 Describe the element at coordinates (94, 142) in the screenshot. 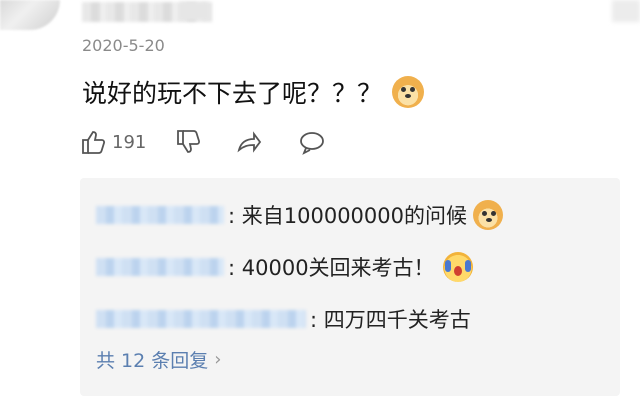

I see `thumbs-up-icon` at that location.